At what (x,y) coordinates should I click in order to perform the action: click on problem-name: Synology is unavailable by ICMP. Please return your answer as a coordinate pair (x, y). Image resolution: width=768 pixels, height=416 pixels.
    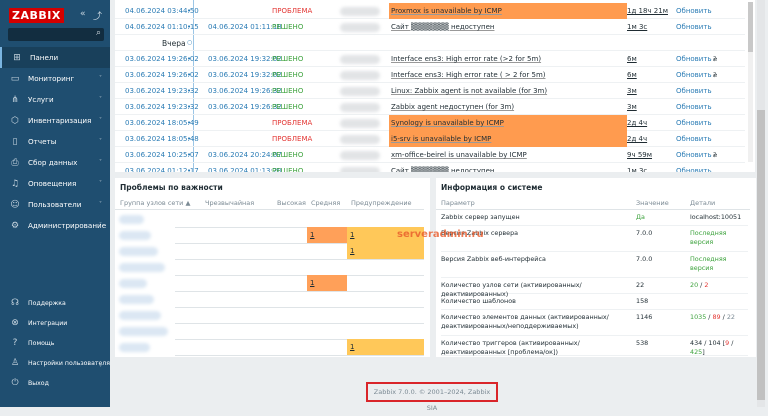
    Looking at the image, I should click on (508, 123).